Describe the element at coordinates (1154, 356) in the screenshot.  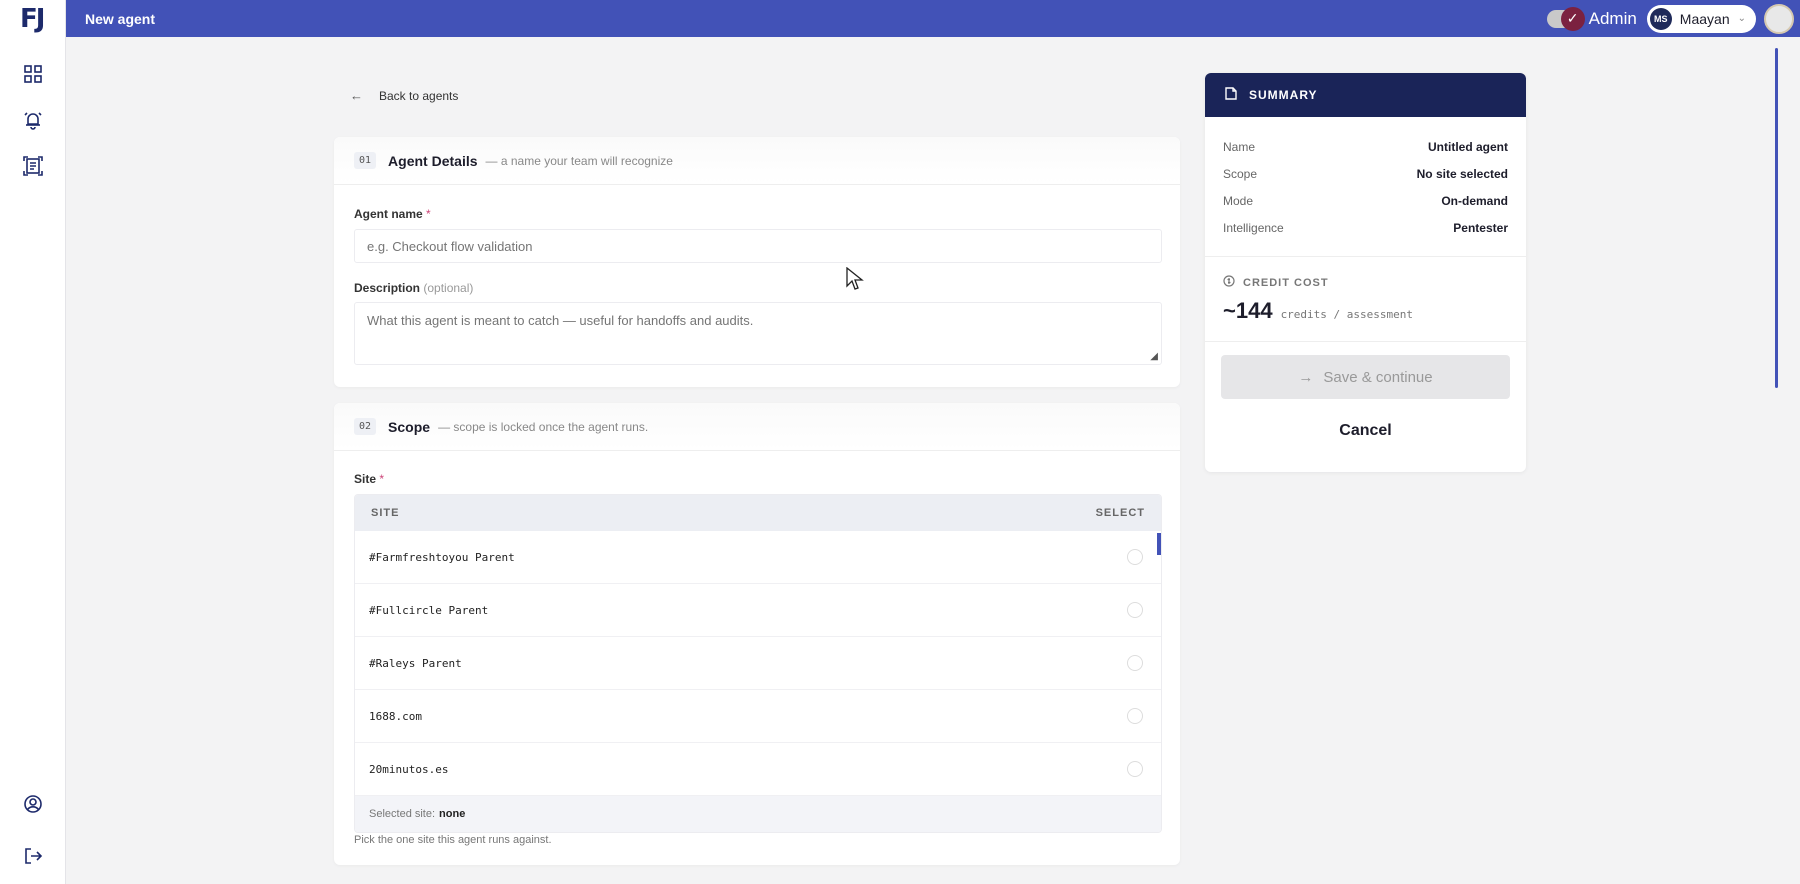
I see `resize-handle-icon: ◢` at that location.